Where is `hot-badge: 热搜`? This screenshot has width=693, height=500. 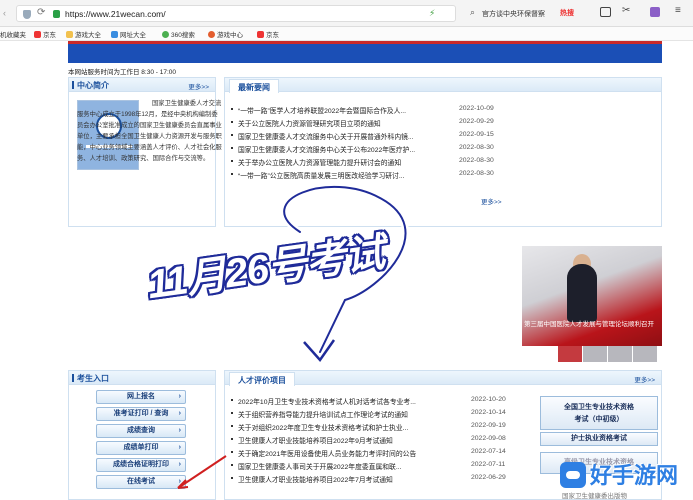
hot-badge: 热搜 is located at coordinates (567, 13).